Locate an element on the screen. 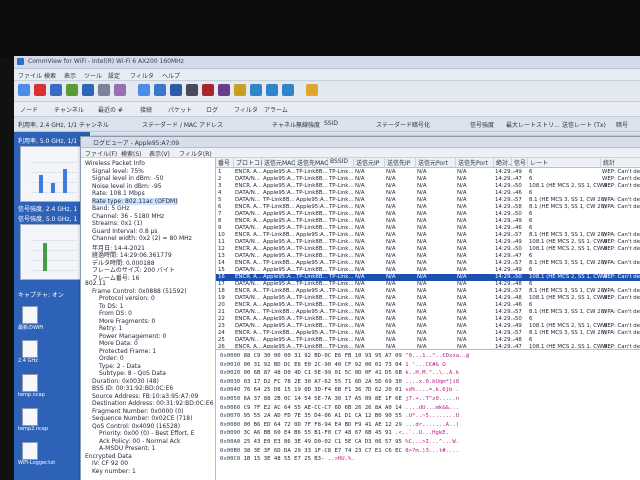 This screenshot has height=480, width=640. tree-node: Sequence Number: 0x02CE (718) is located at coordinates (142, 418).